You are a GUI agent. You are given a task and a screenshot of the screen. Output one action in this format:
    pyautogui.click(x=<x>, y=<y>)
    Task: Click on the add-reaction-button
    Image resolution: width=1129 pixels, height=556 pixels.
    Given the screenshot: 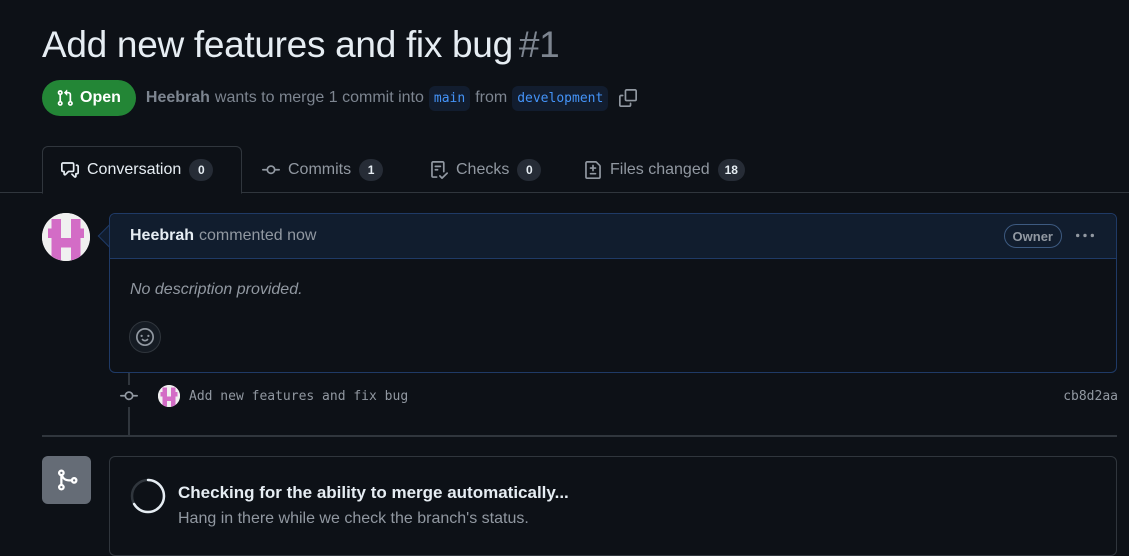 What is the action you would take?
    pyautogui.click(x=145, y=337)
    